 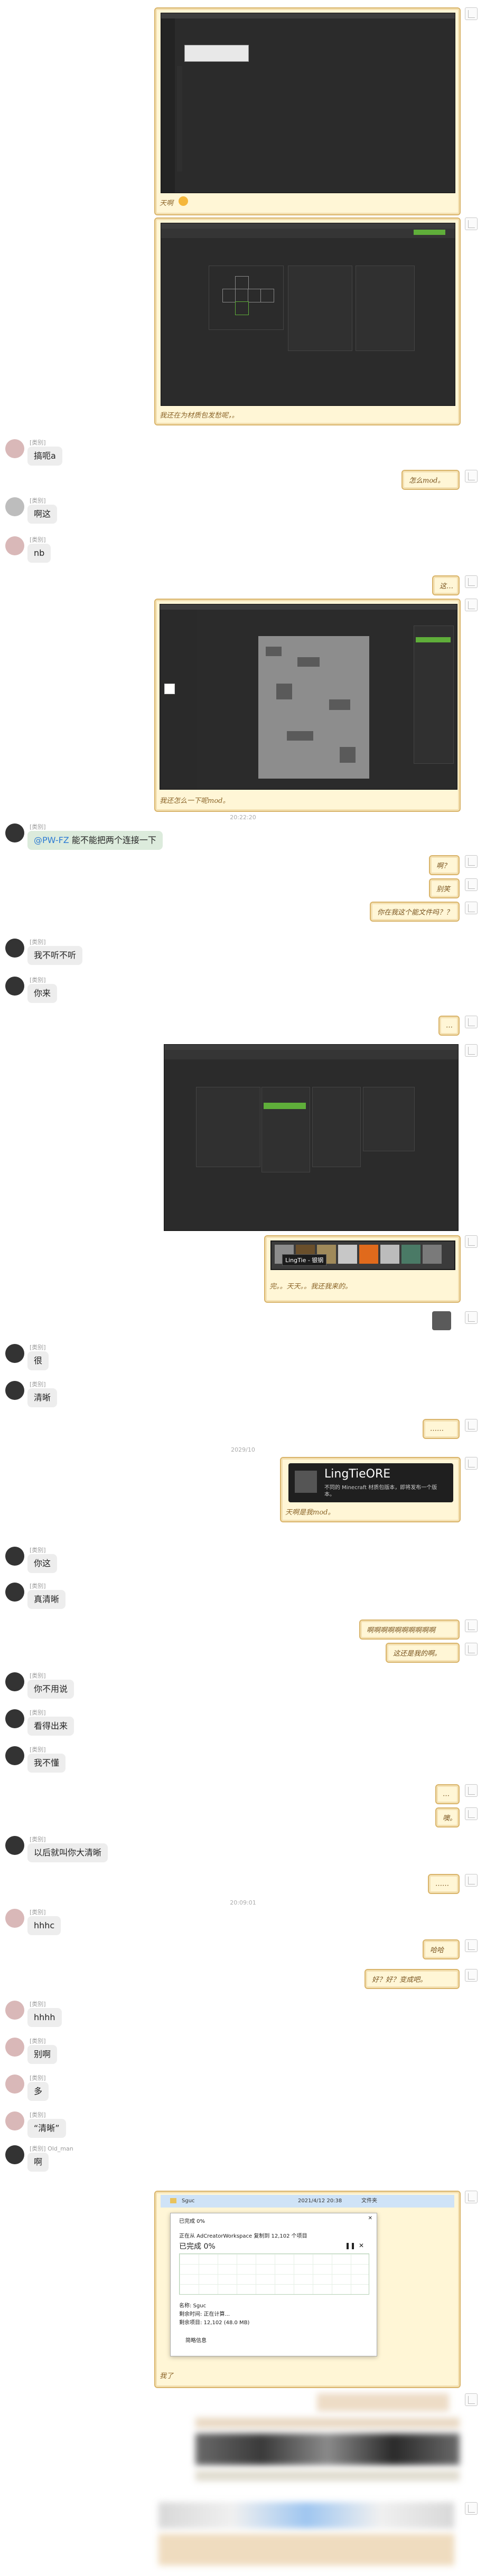 I want to click on cancel-icon: ✕, so click(x=361, y=2245).